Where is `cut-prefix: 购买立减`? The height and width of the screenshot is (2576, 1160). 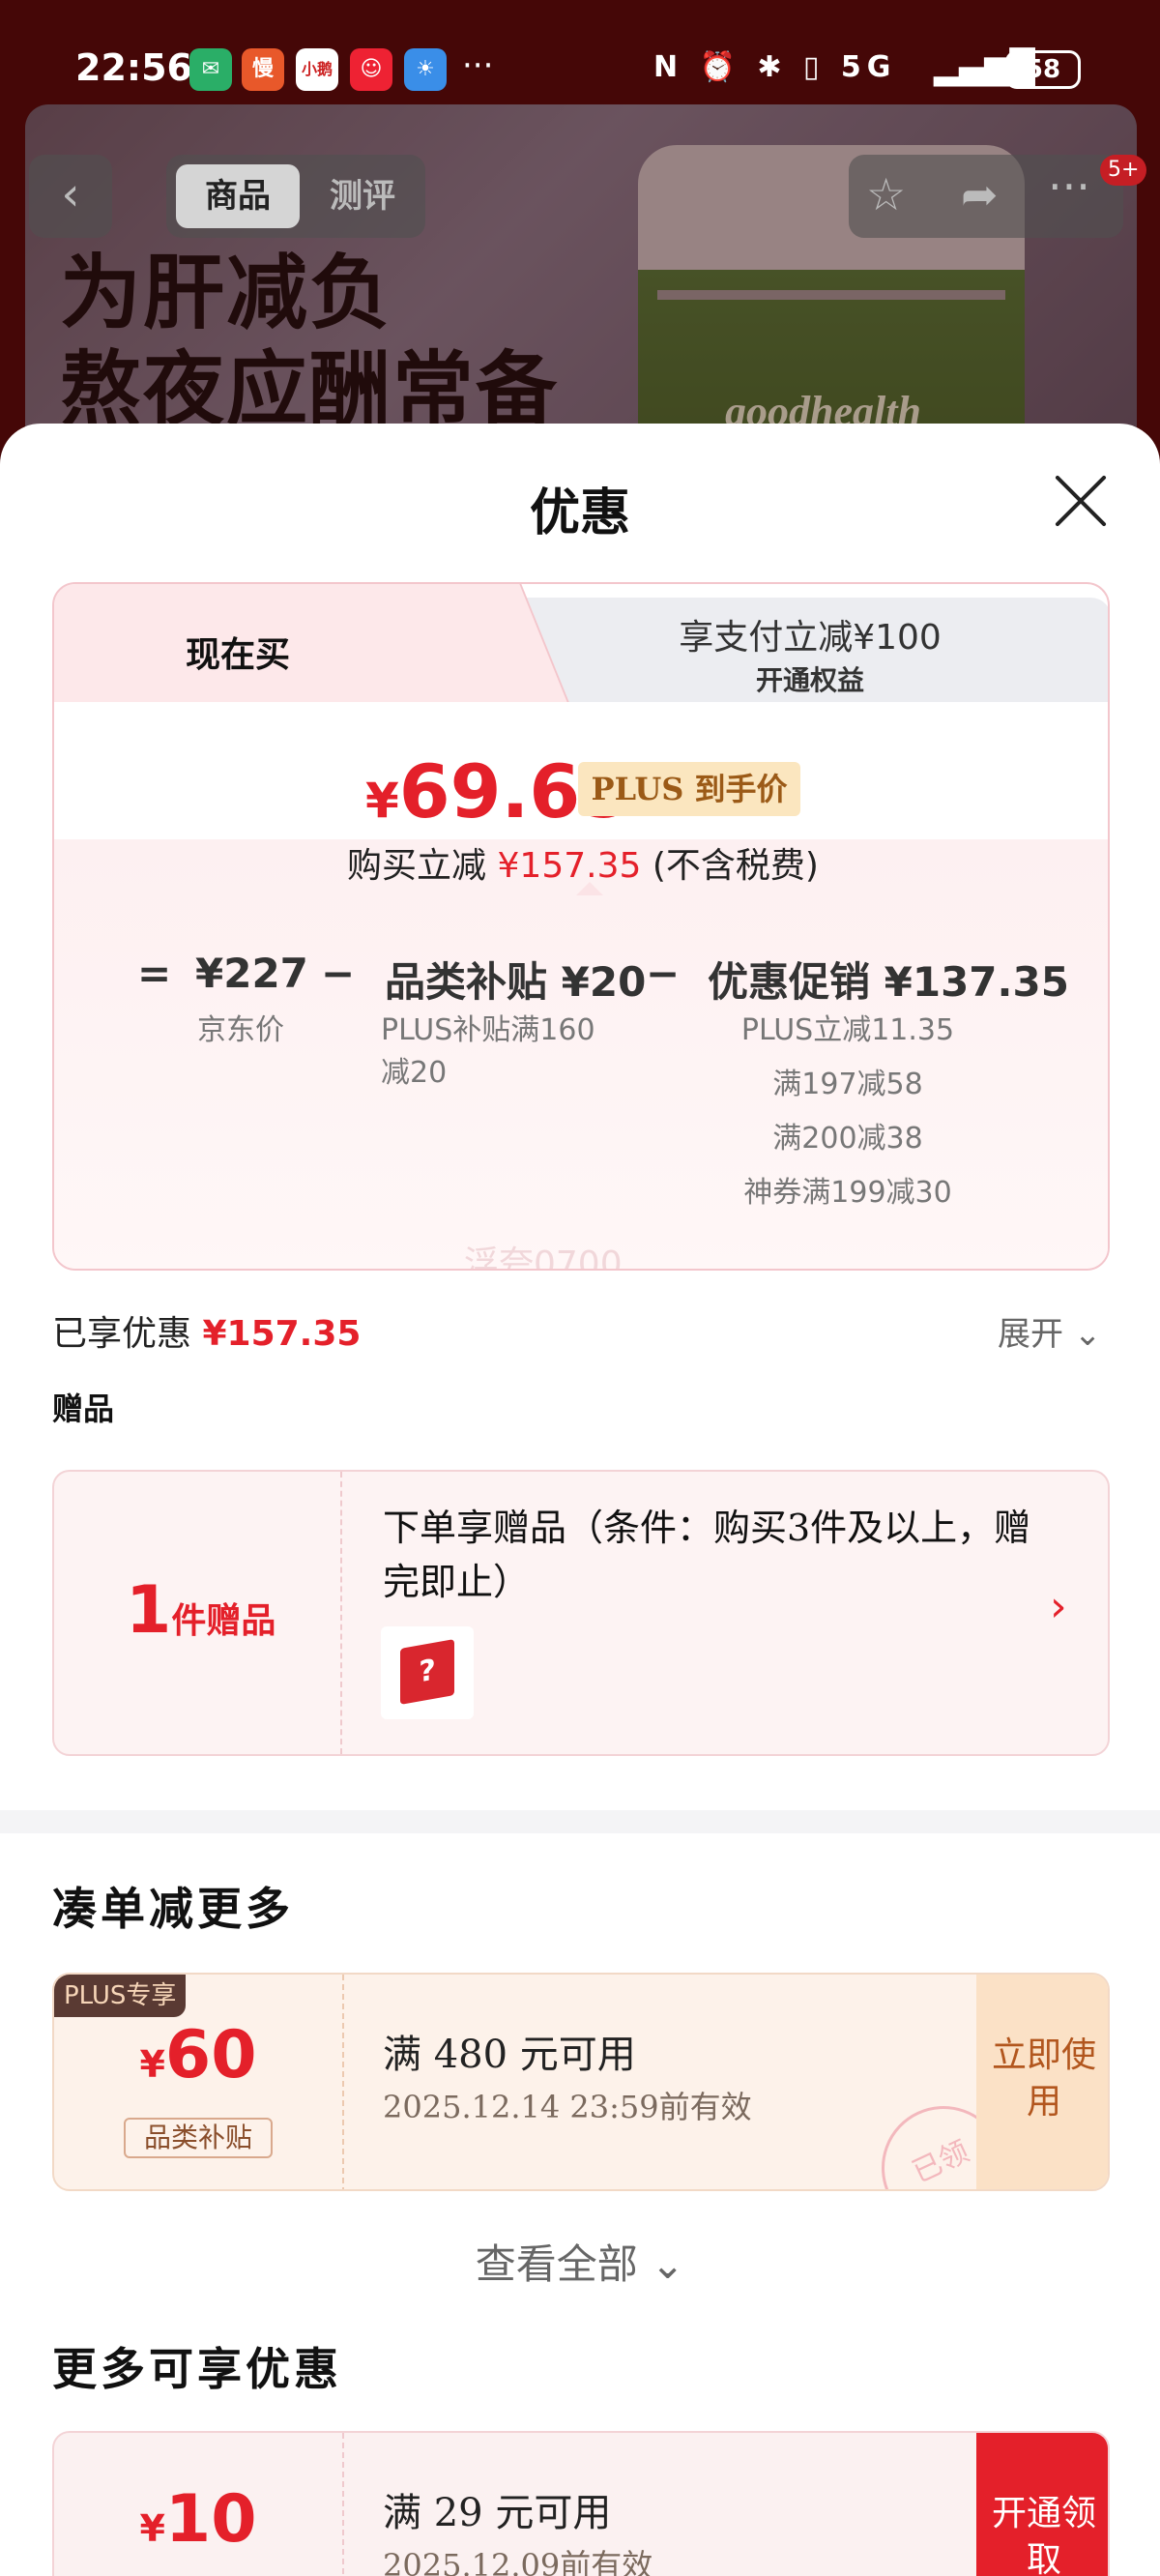
cut-prefix: 购买立减 is located at coordinates (417, 866).